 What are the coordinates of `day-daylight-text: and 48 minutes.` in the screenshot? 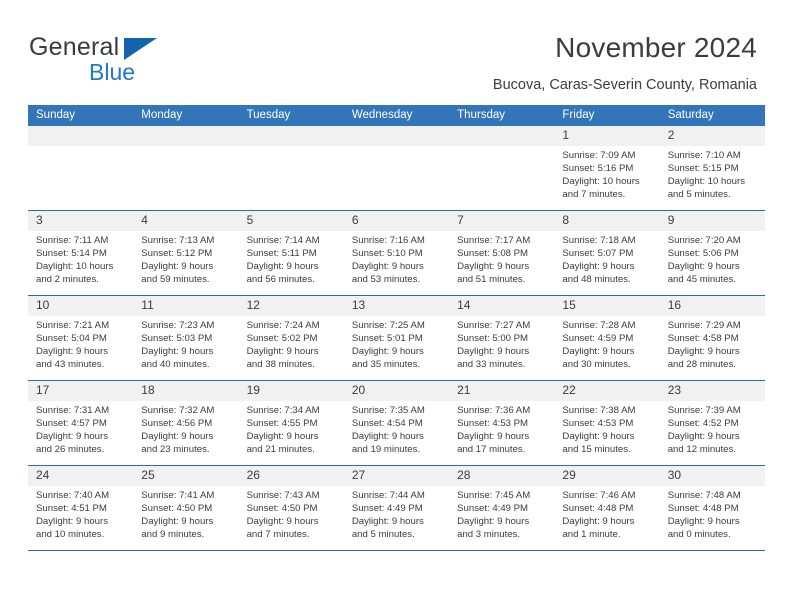 It's located at (596, 280).